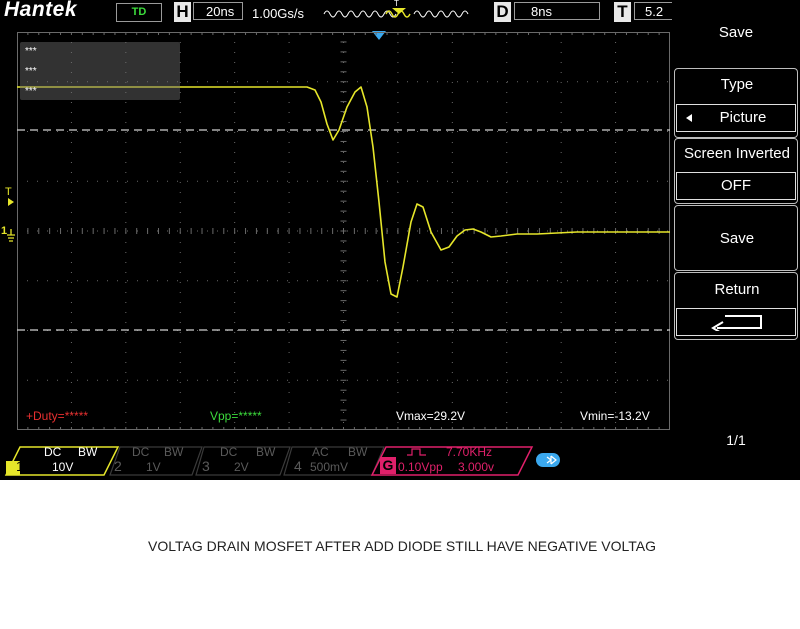 Image resolution: width=800 pixels, height=629 pixels. I want to click on channel-3-status: 3 DC BW 2V, so click(243, 460).